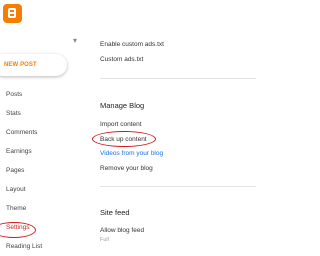  What do you see at coordinates (12, 13) in the screenshot?
I see `blogger-logo-icon` at bounding box center [12, 13].